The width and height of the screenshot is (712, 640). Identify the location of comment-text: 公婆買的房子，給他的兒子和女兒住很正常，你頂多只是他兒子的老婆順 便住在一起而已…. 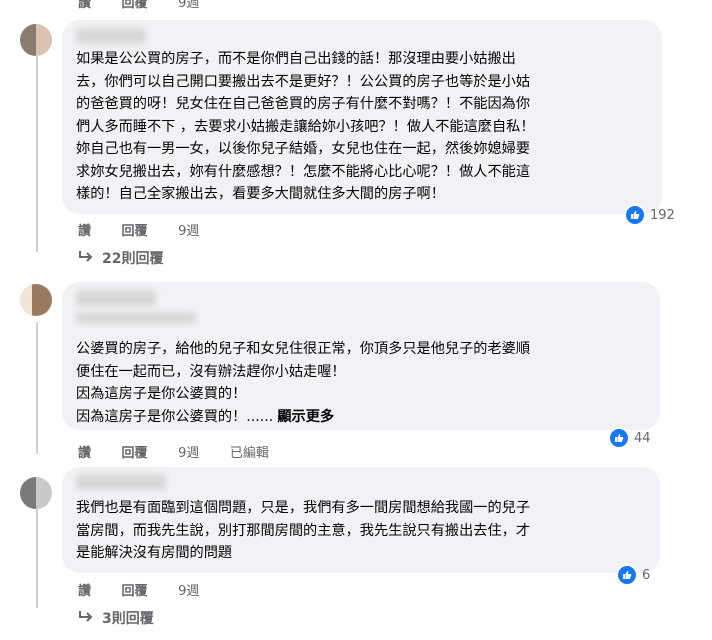
(303, 383).